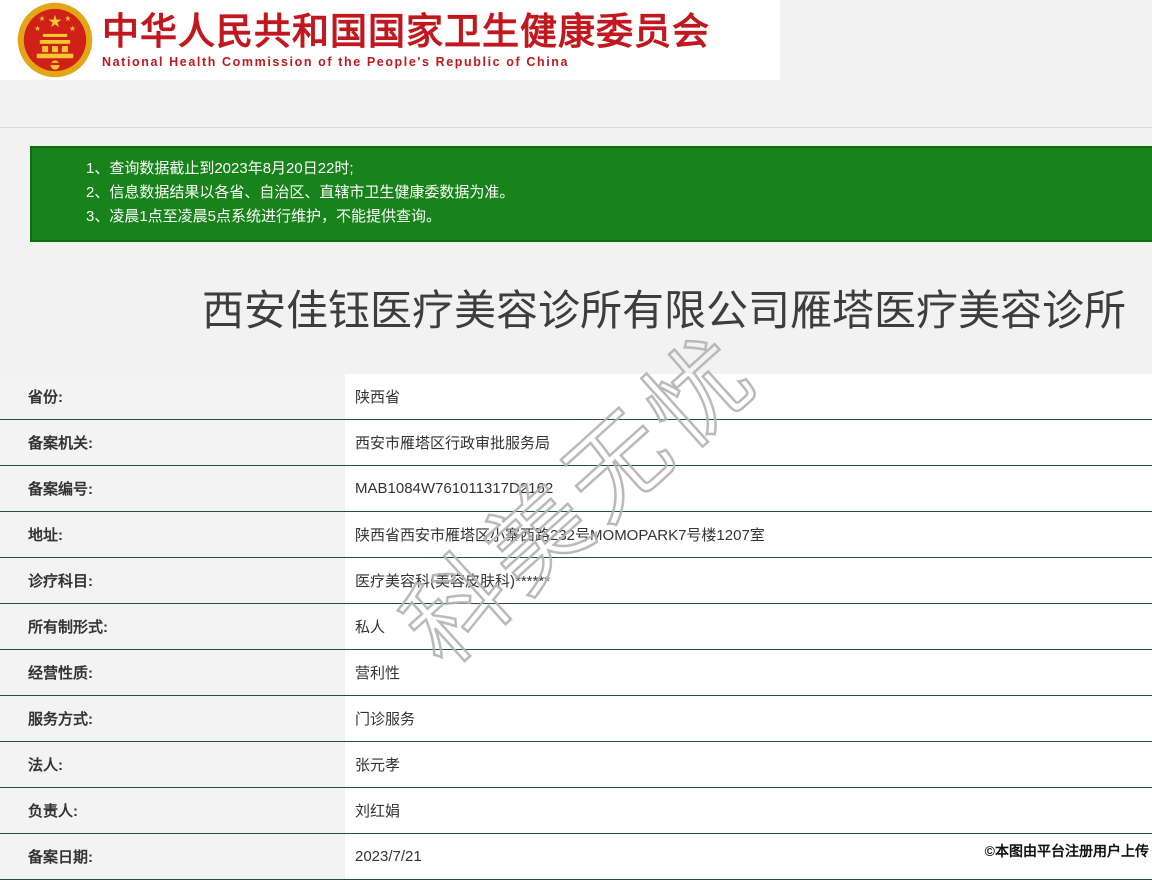 Image resolution: width=1152 pixels, height=880 pixels. What do you see at coordinates (172, 856) in the screenshot?
I see `row-label: 备案日期:` at bounding box center [172, 856].